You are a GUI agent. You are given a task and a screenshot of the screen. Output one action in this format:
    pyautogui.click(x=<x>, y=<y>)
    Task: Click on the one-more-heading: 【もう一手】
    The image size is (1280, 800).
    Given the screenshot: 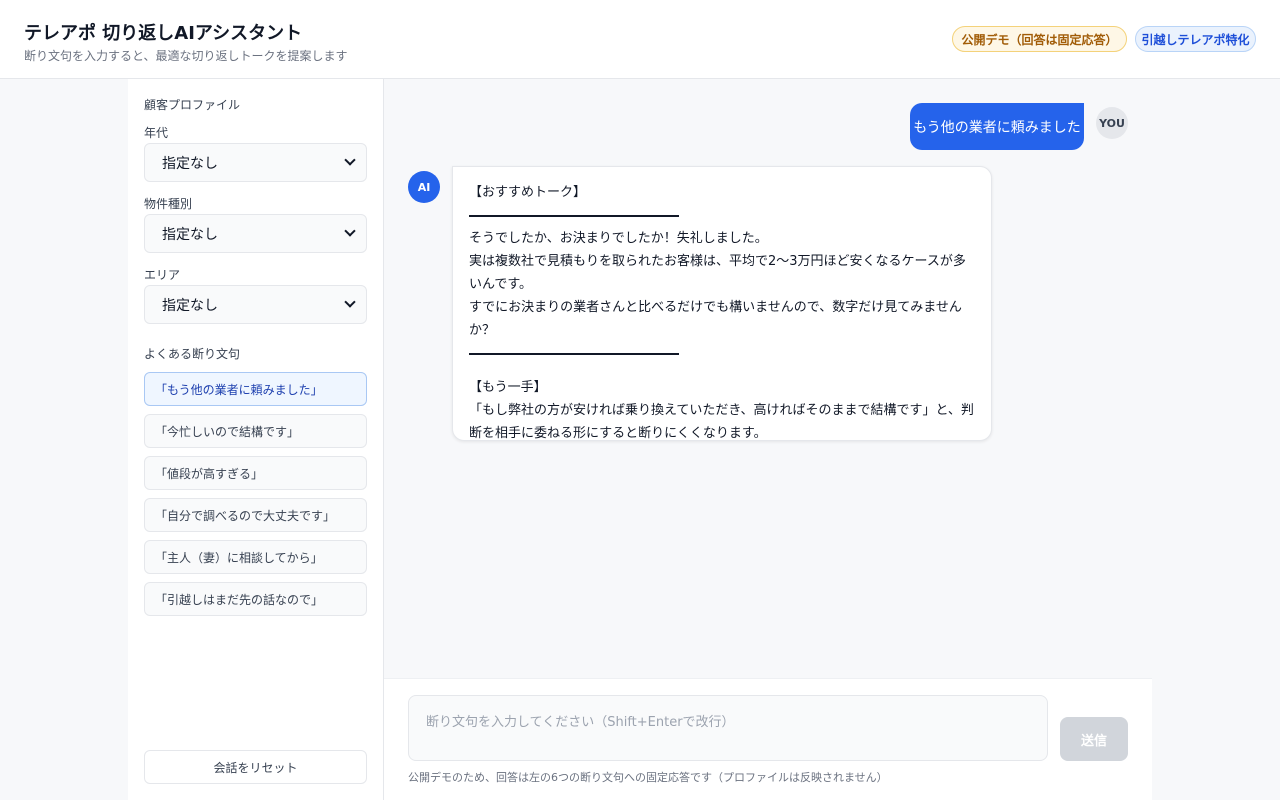 What is the action you would take?
    pyautogui.click(x=508, y=387)
    